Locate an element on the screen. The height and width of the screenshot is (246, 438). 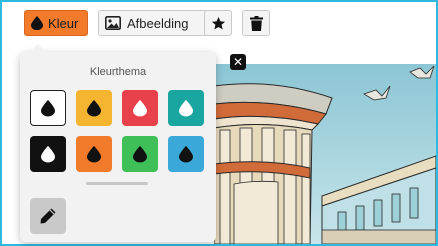
popover-arrow is located at coordinates (38, 48).